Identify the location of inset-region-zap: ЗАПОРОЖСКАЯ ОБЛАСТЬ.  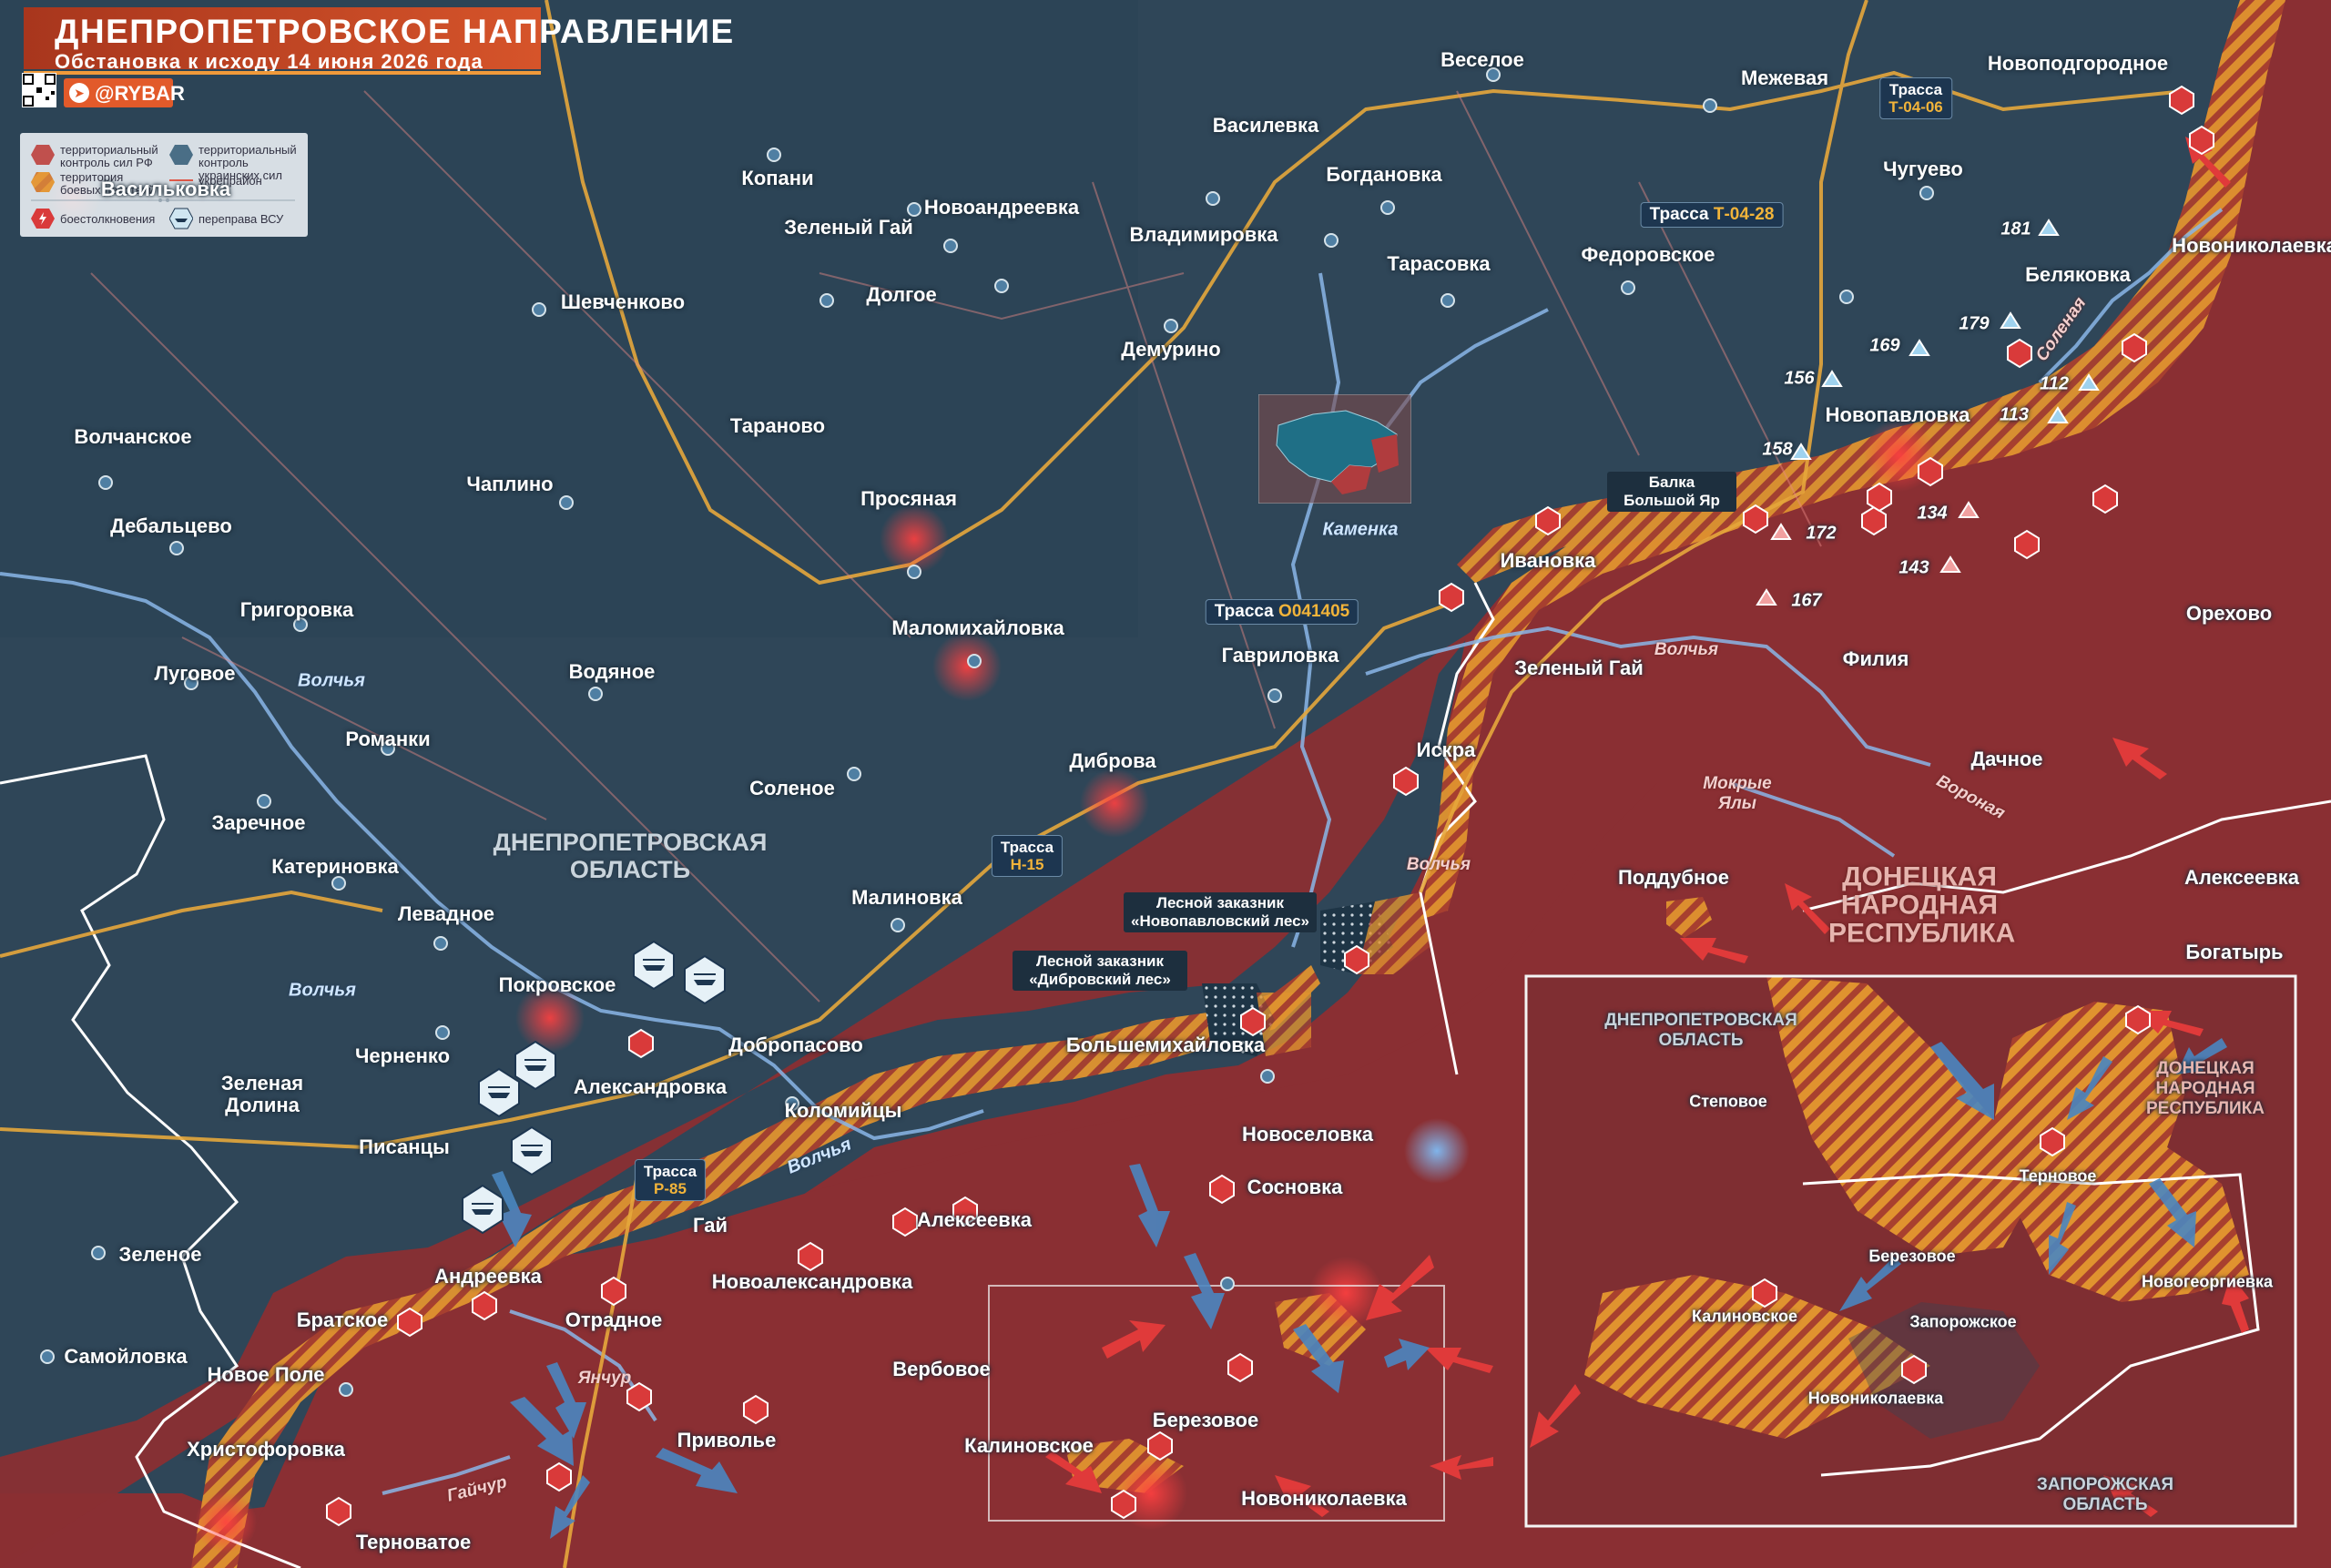
(2105, 1495).